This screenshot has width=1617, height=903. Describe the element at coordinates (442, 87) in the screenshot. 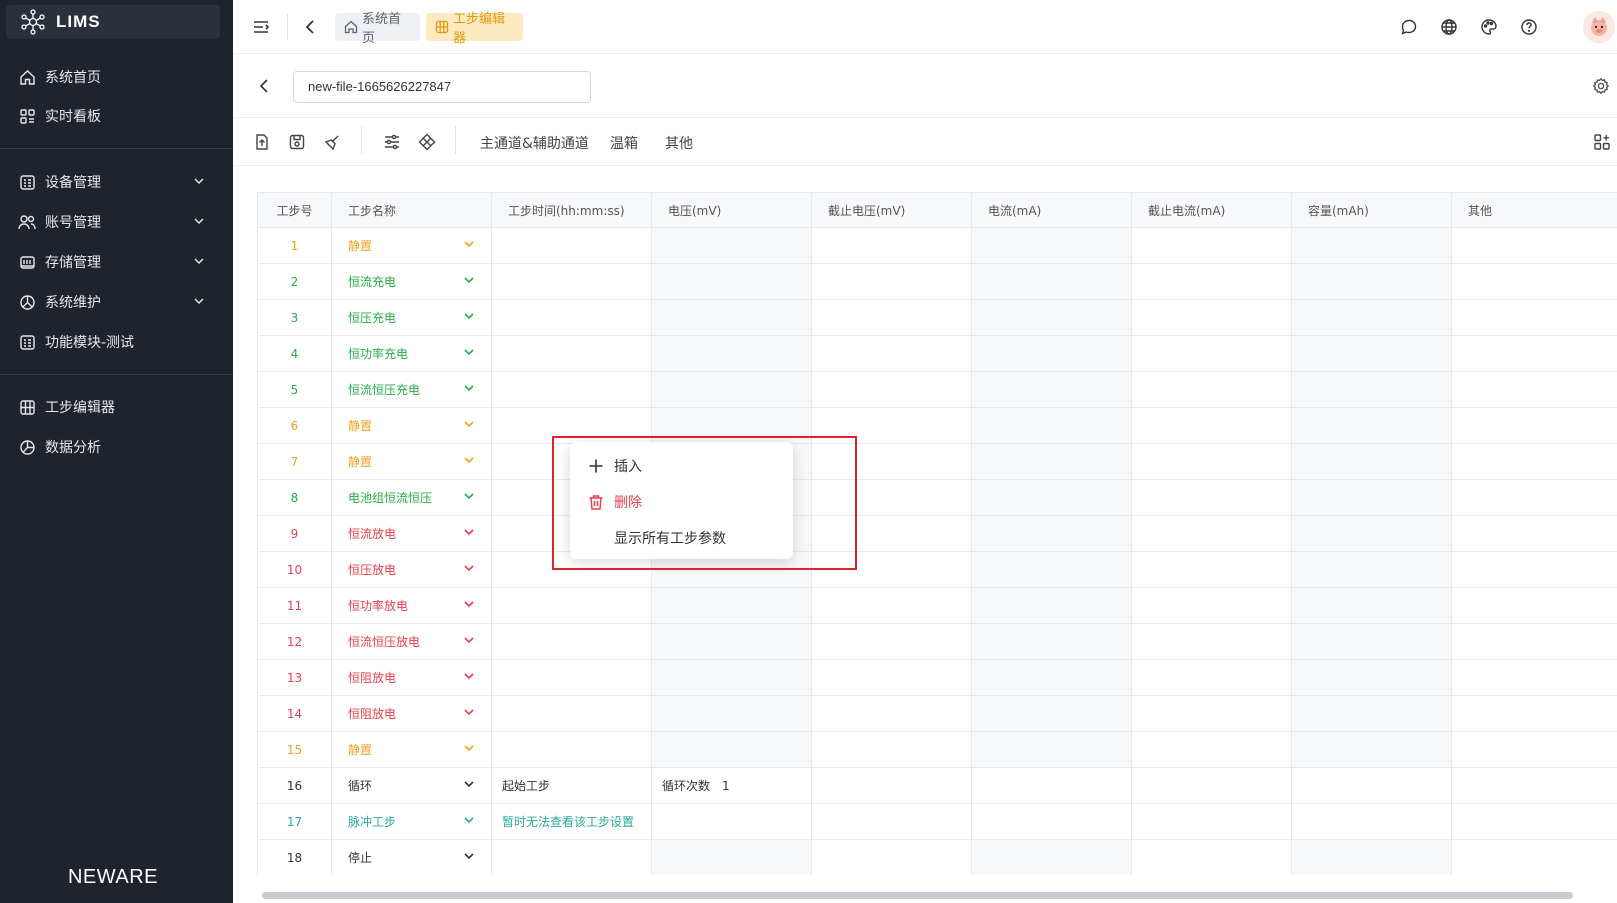

I see `file-name-input: new-file-1665626227847` at that location.